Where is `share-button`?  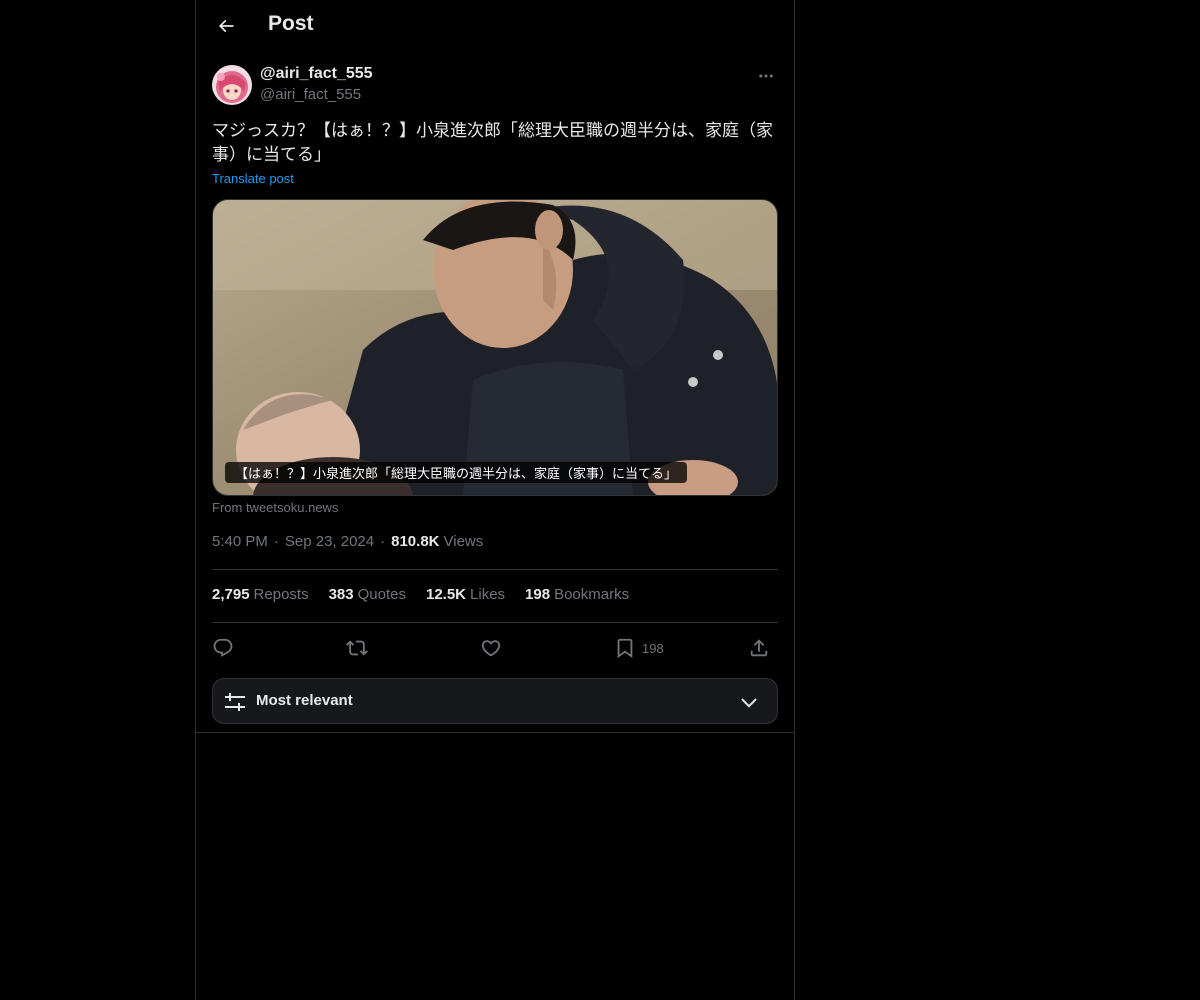
share-button is located at coordinates (759, 648).